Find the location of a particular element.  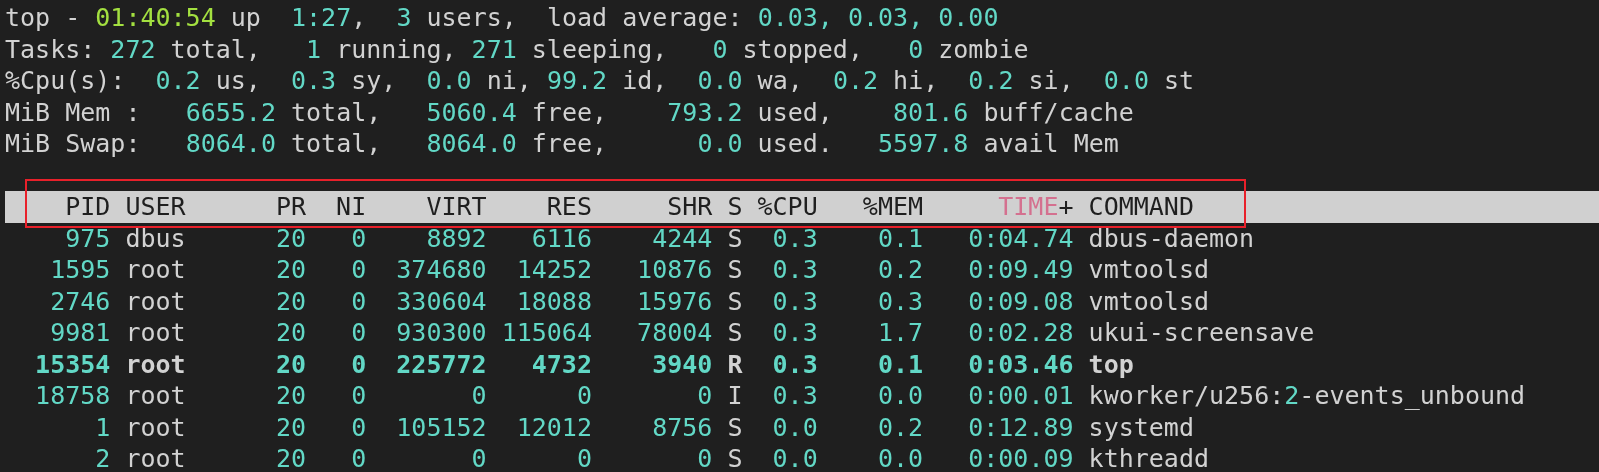

table-cell-text: 0:02.28 is located at coordinates (1020, 333).